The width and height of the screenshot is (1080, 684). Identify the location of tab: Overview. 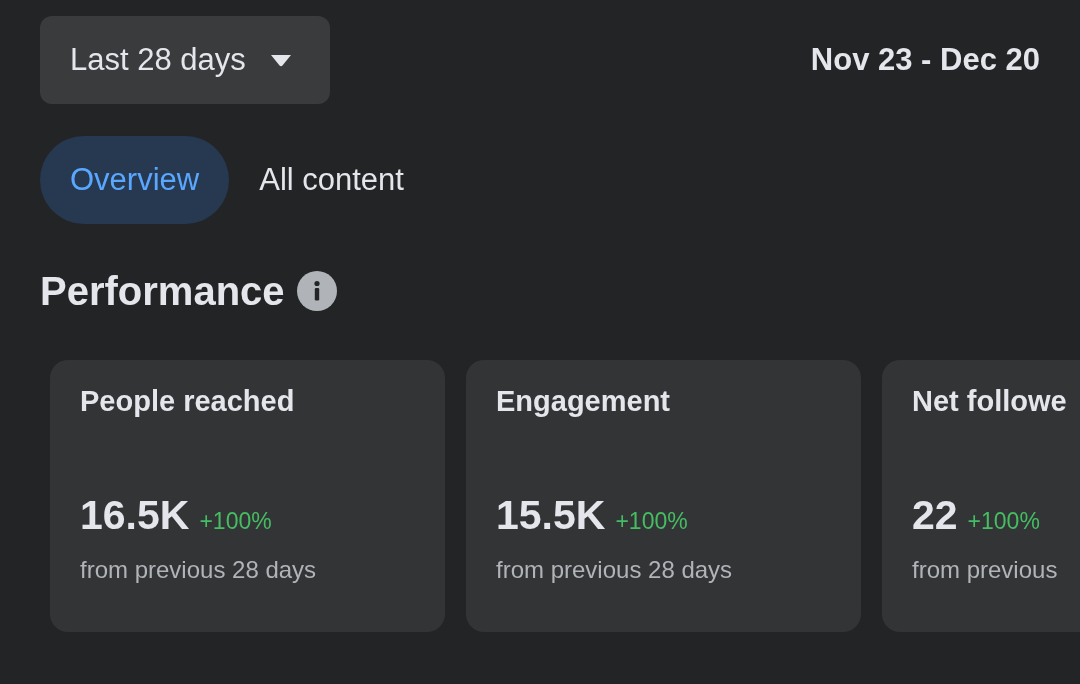
(135, 180).